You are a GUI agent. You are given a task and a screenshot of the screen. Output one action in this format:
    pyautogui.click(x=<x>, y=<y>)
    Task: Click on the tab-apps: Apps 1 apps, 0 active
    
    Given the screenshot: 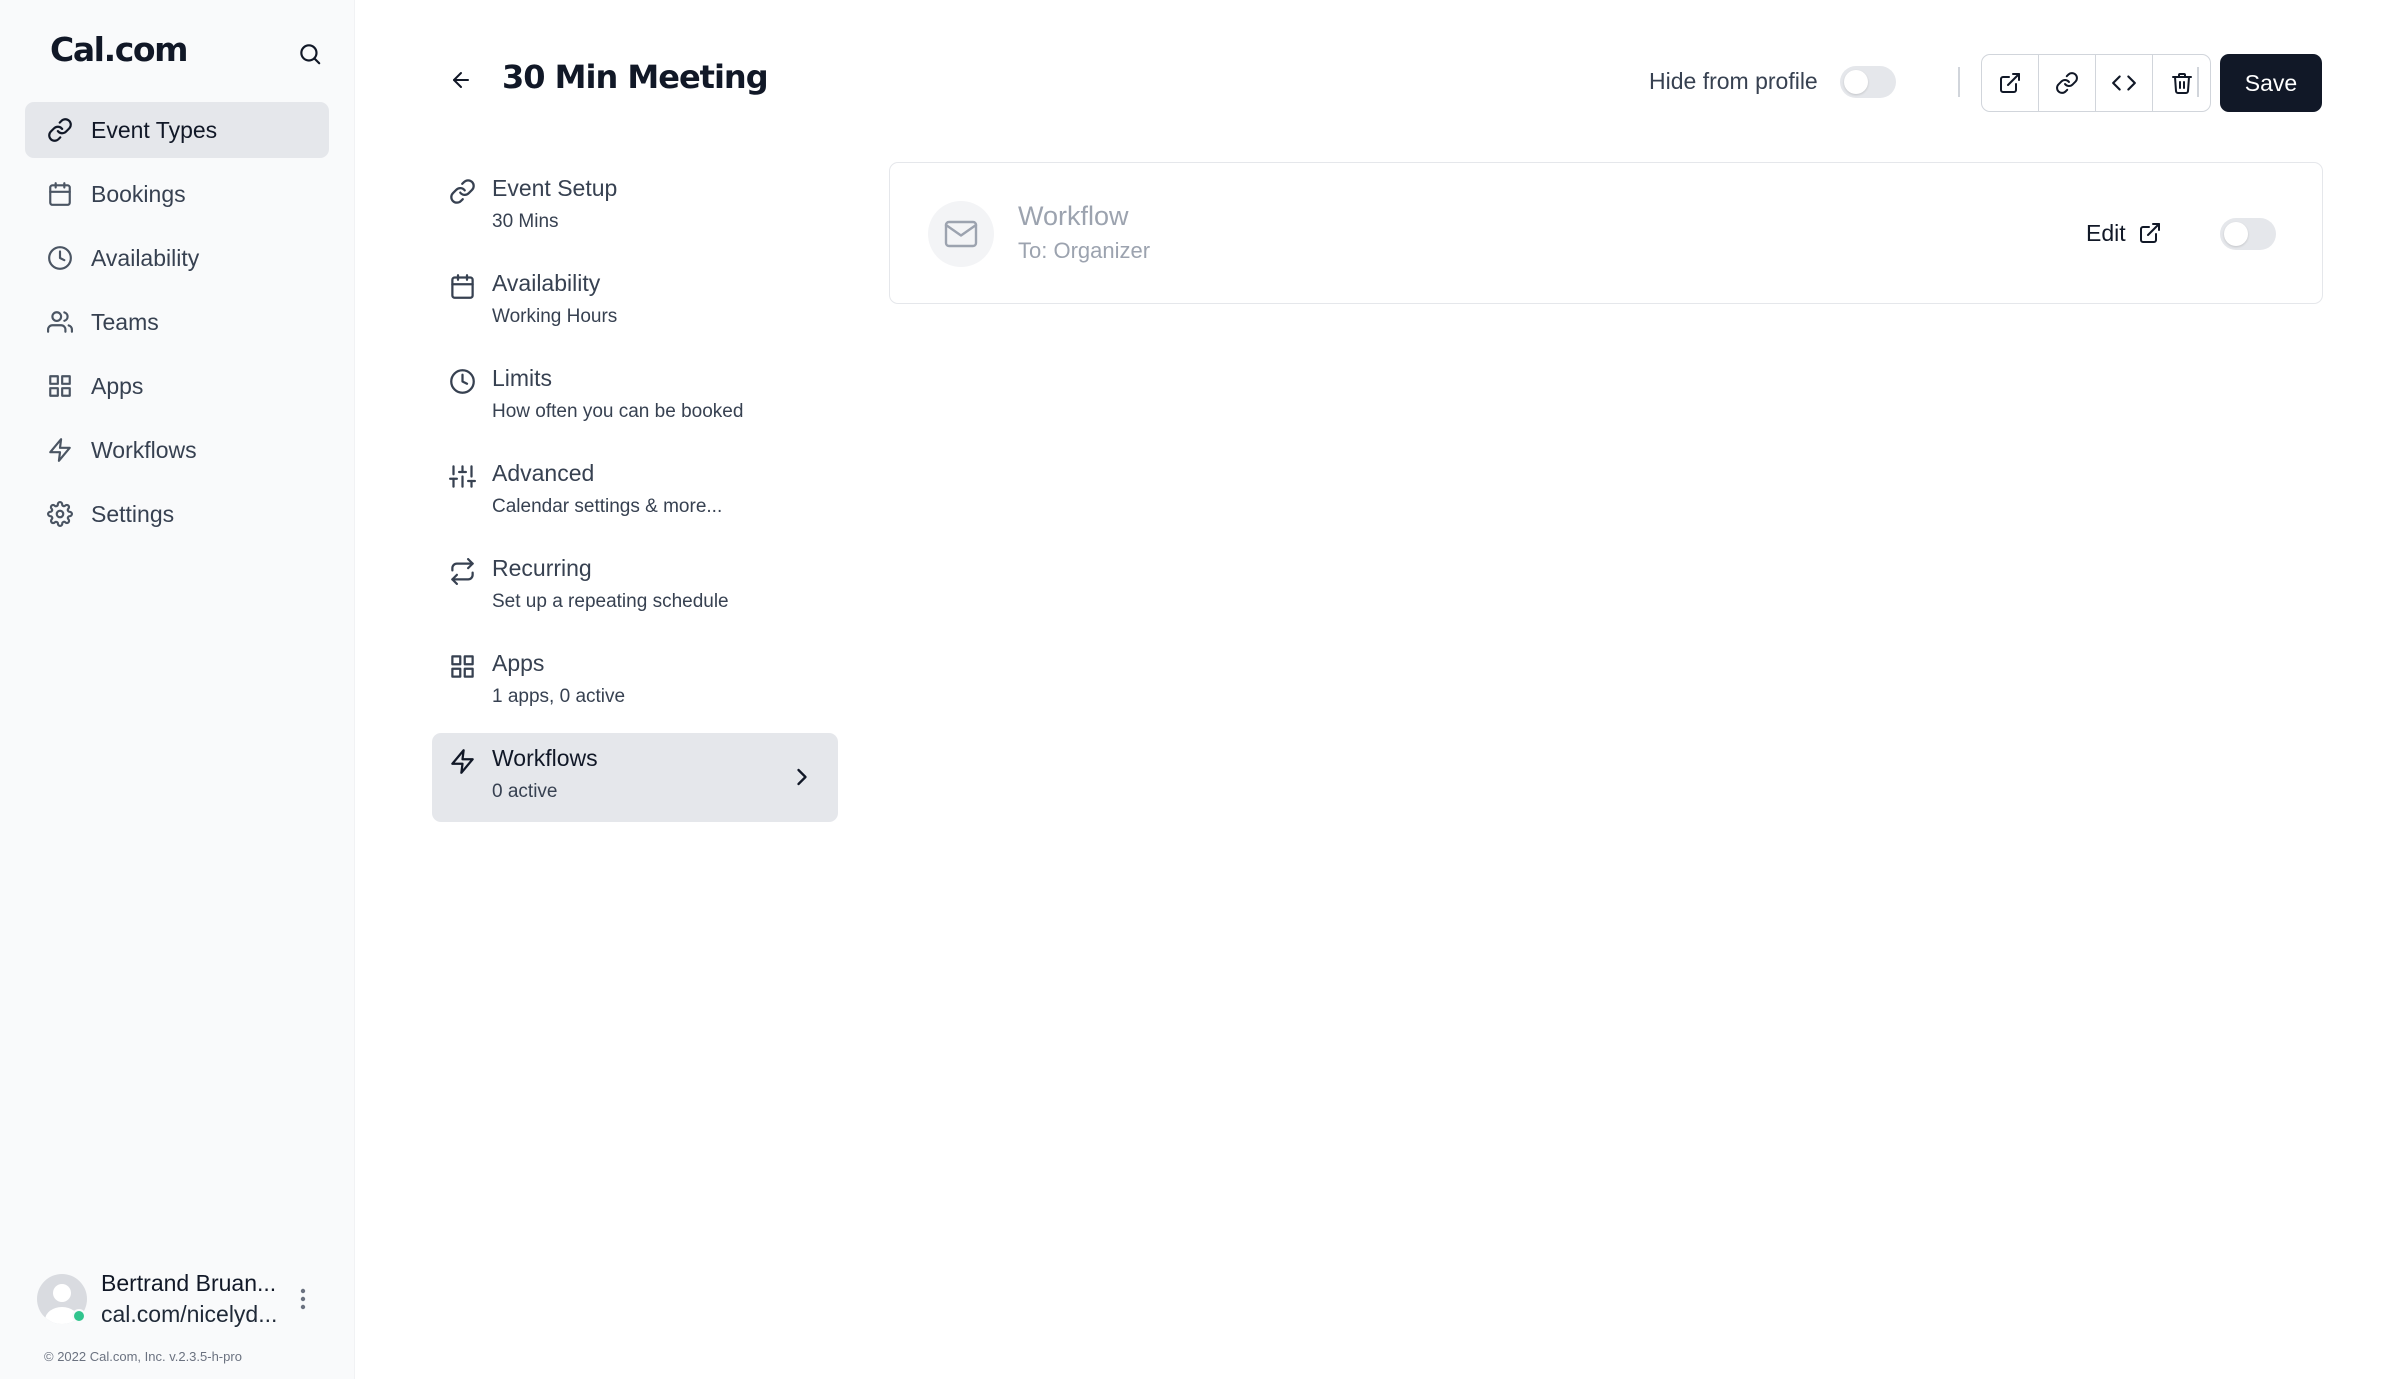 What is the action you would take?
    pyautogui.click(x=635, y=682)
    